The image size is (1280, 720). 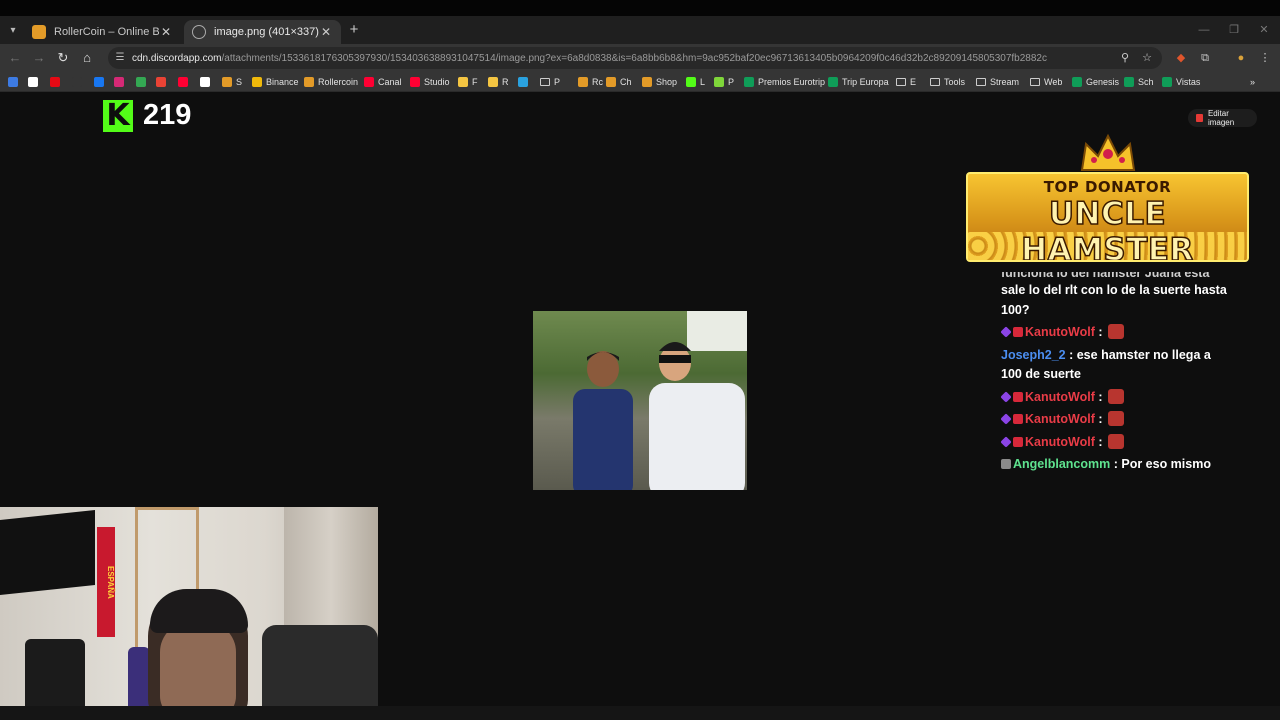 What do you see at coordinates (354, 30) in the screenshot?
I see `plus-icon: +` at bounding box center [354, 30].